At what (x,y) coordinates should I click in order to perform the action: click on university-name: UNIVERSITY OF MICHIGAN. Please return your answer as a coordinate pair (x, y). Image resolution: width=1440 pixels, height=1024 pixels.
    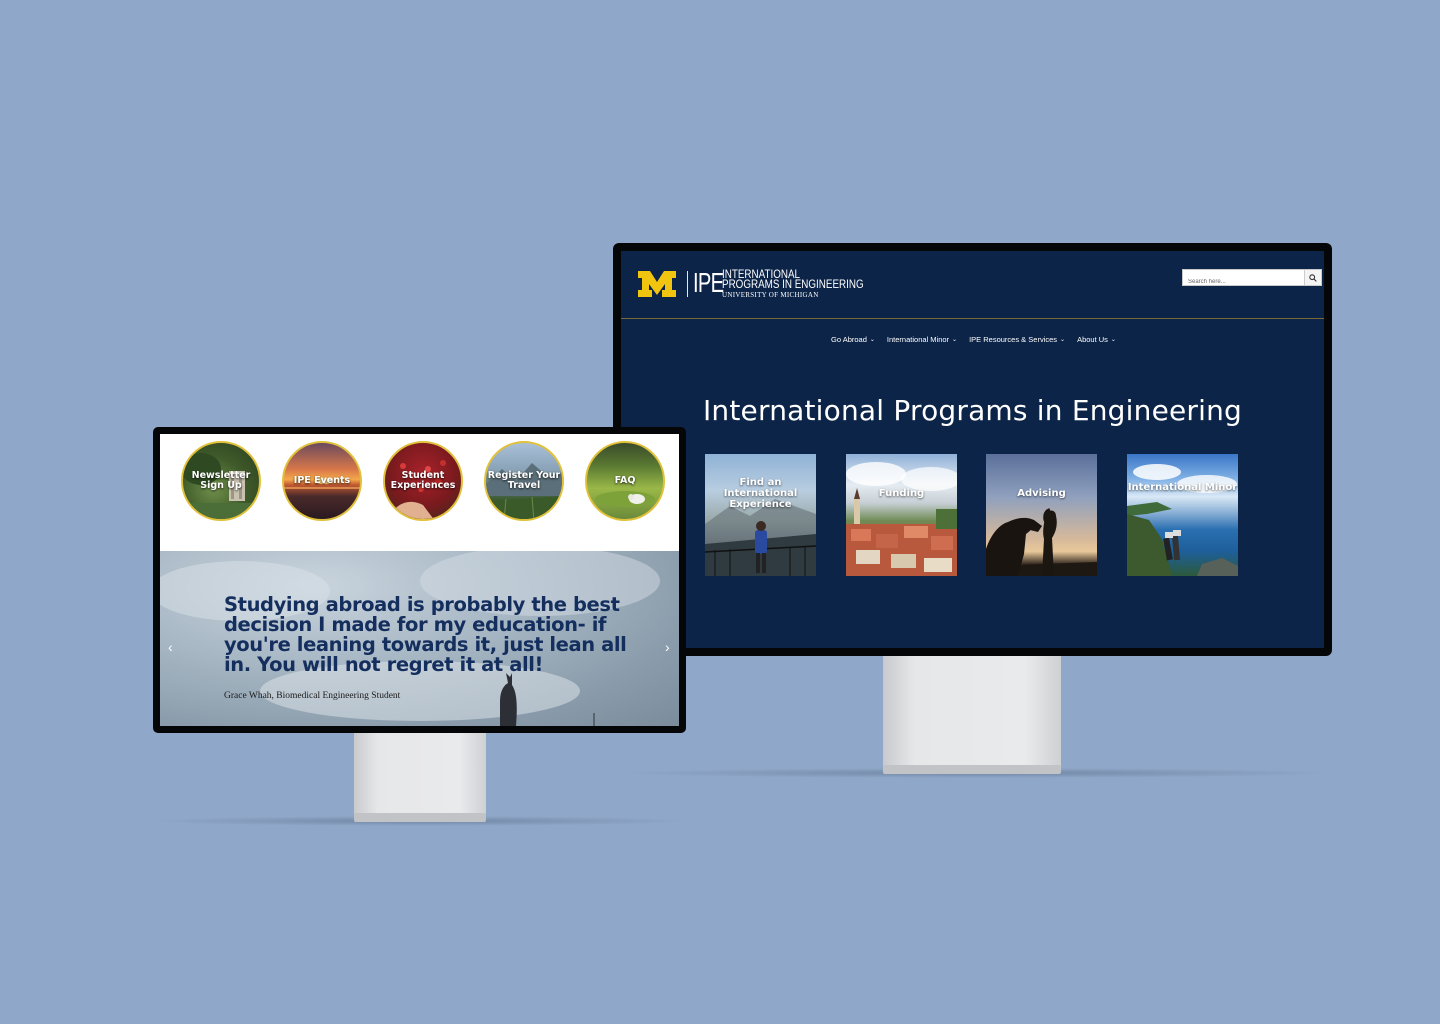
    Looking at the image, I should click on (770, 295).